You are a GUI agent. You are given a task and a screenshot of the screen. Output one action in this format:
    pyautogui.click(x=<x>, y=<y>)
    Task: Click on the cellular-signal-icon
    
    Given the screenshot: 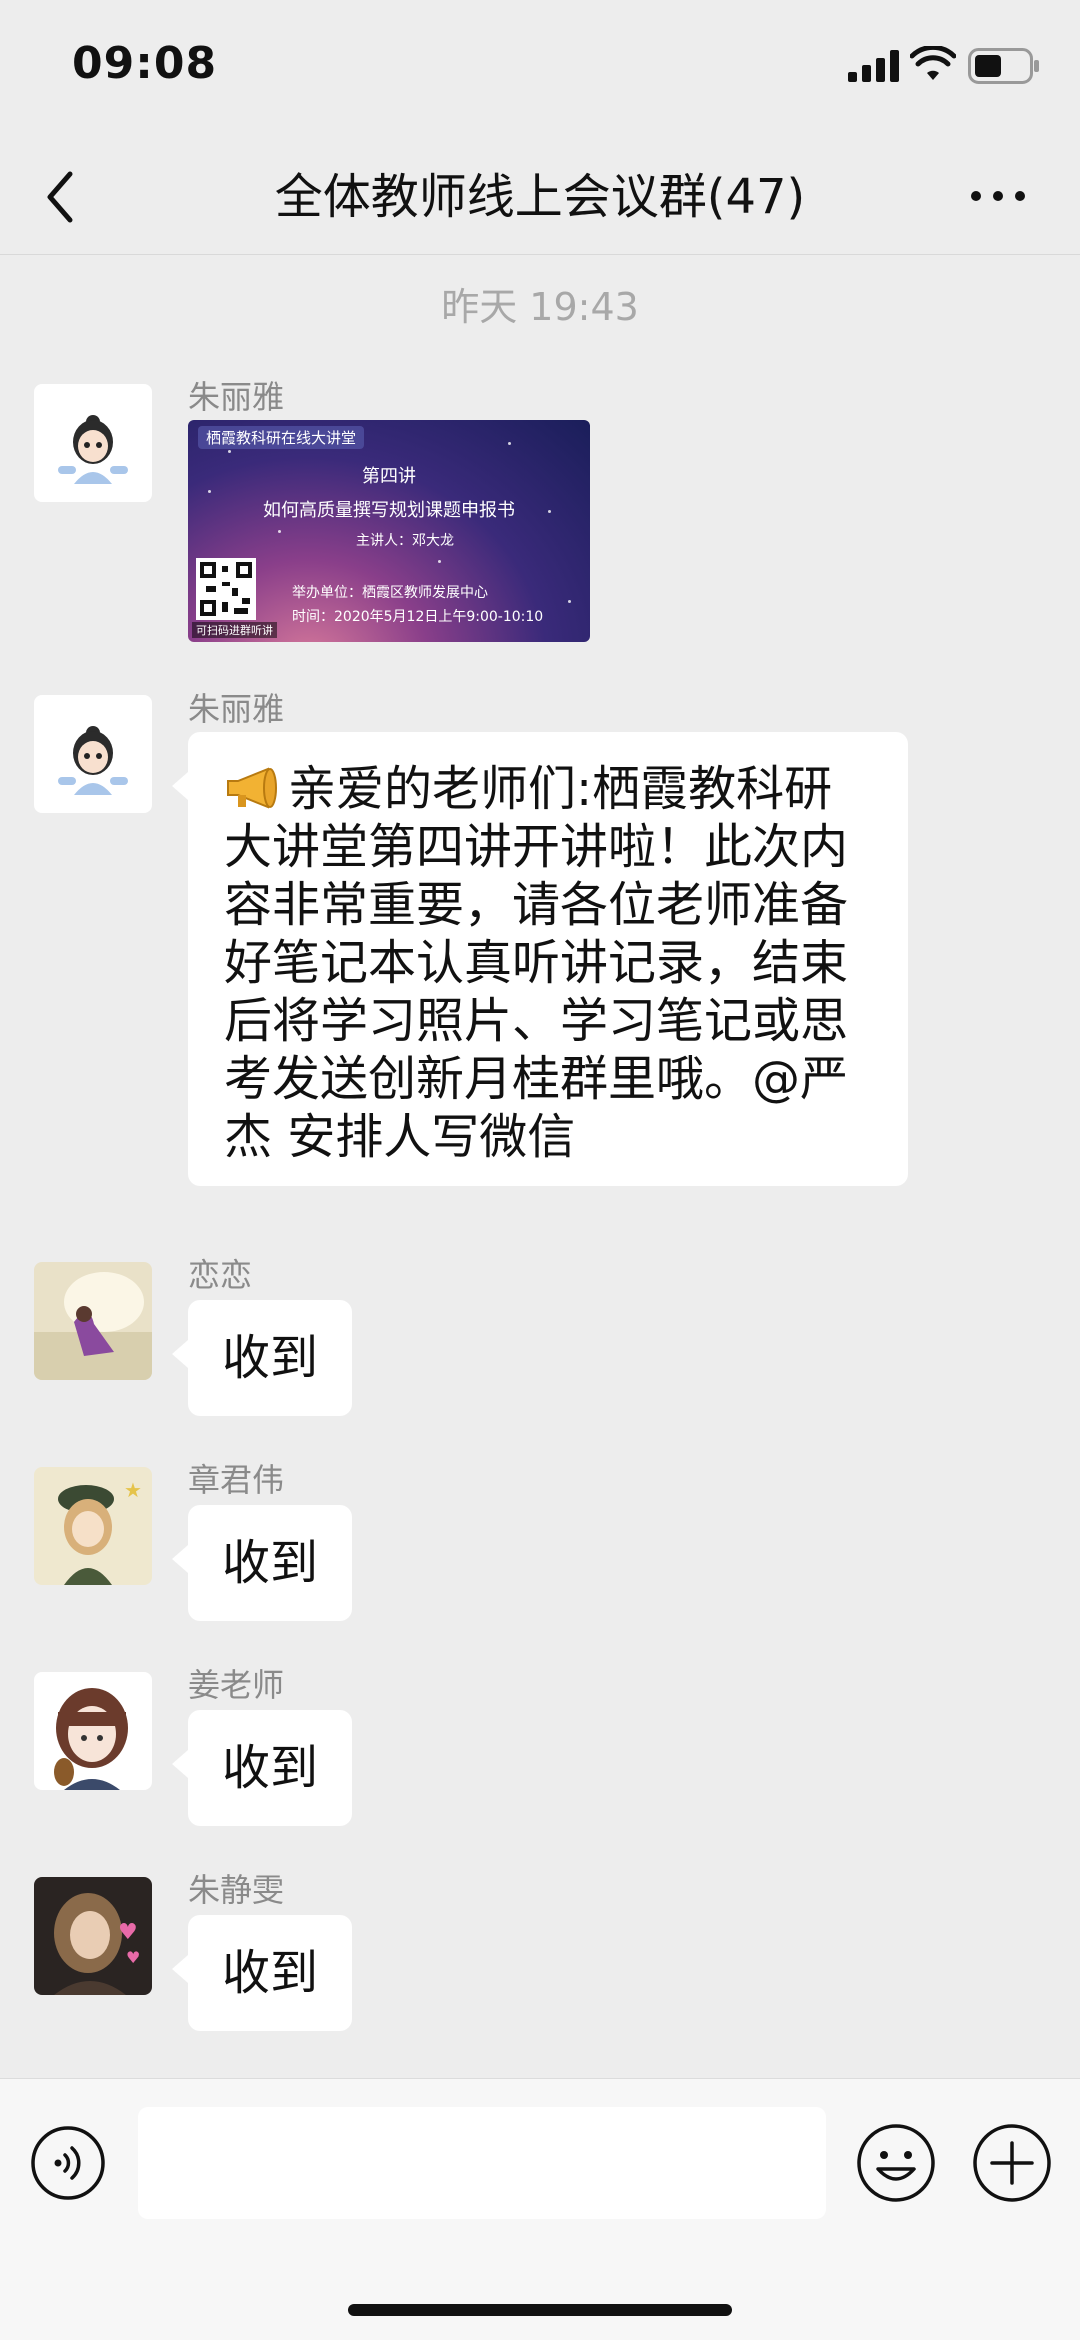 What is the action you would take?
    pyautogui.click(x=873, y=66)
    